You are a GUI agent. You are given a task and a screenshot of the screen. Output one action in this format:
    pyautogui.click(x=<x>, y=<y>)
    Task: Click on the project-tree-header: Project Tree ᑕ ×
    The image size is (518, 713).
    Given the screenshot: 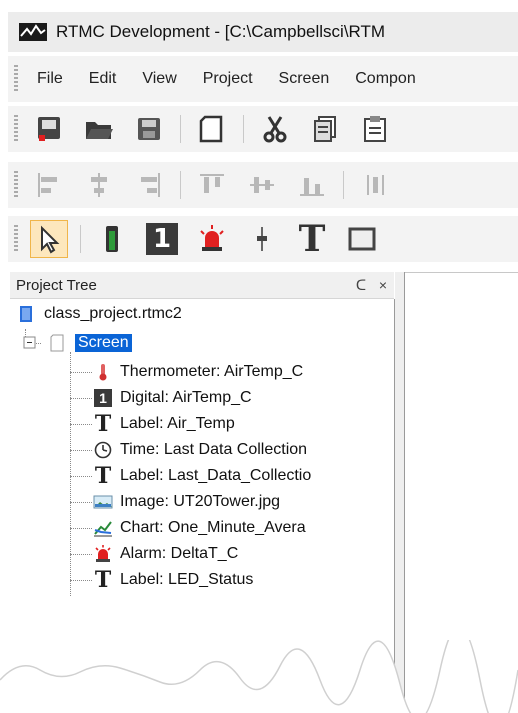 What is the action you would take?
    pyautogui.click(x=202, y=285)
    